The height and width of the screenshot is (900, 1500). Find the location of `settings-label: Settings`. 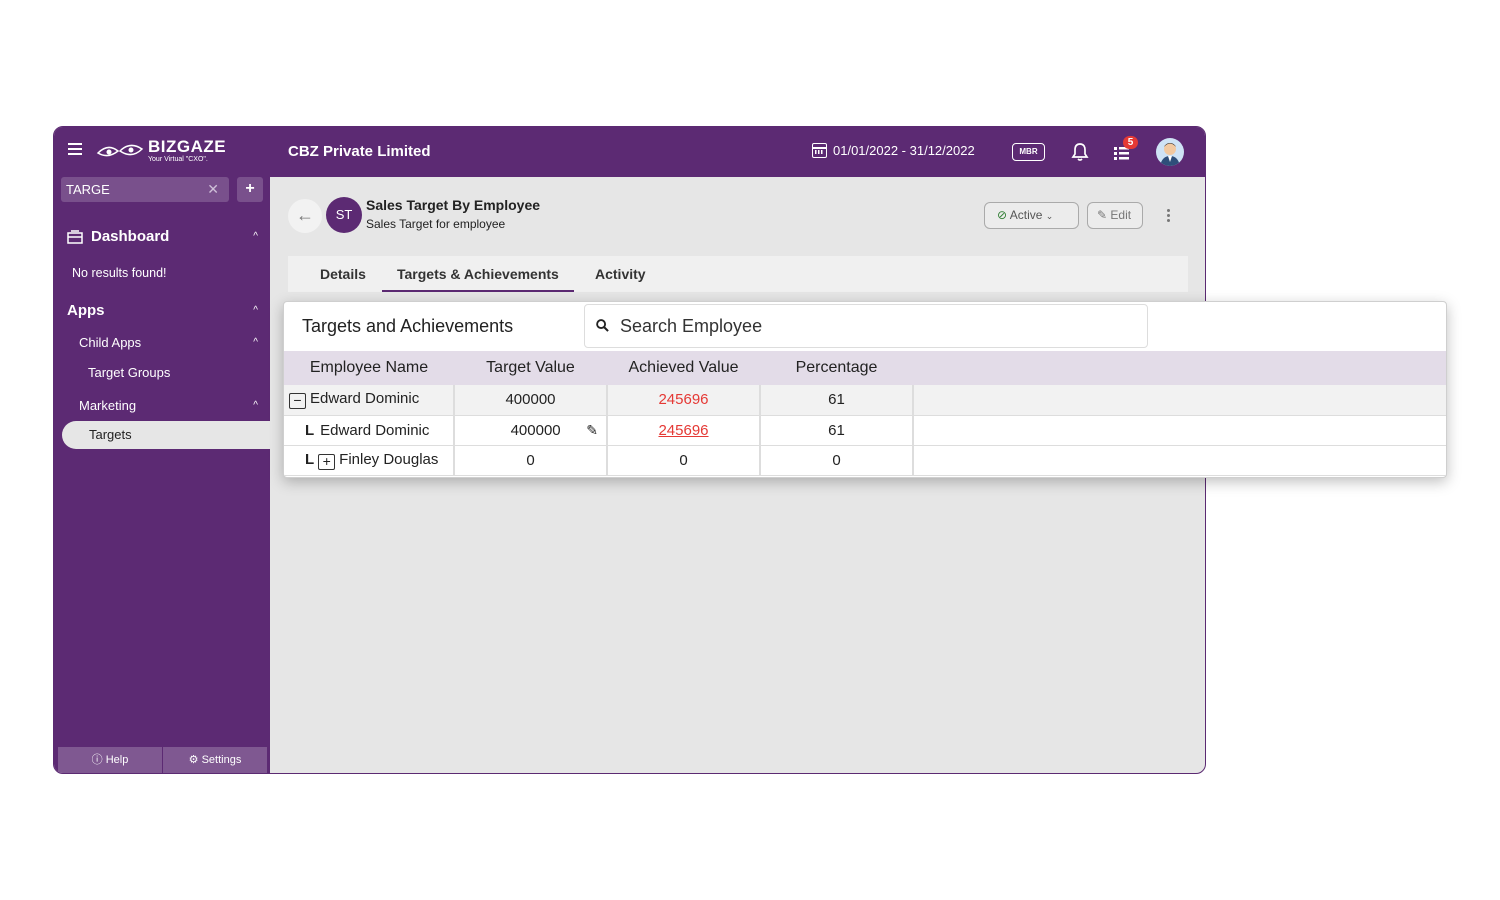

settings-label: Settings is located at coordinates (221, 760).